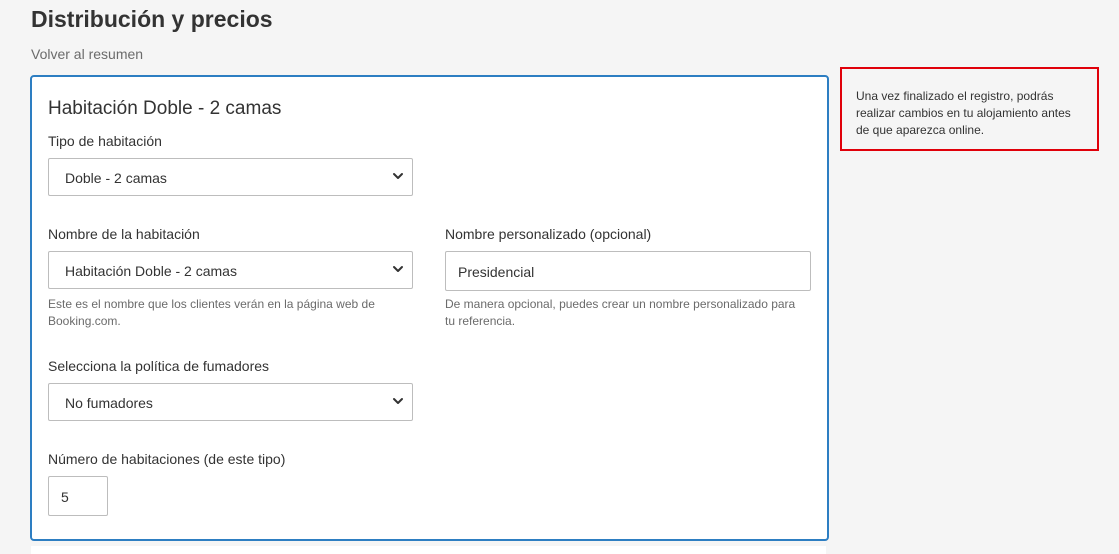  I want to click on room-count-value: 5, so click(65, 497).